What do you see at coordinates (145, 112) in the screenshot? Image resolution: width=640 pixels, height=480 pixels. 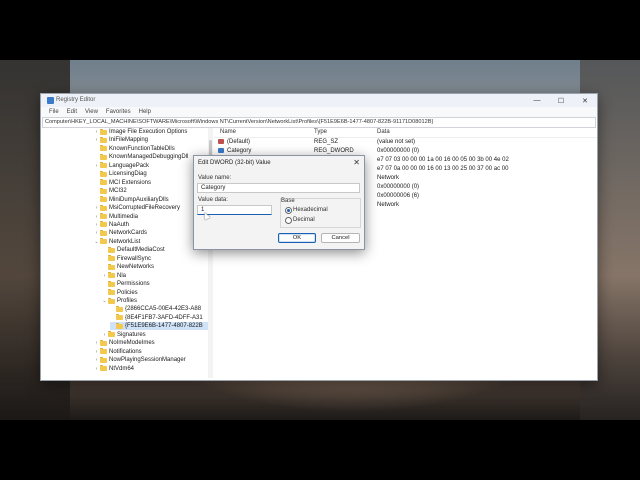 I see `menu-help: Help` at bounding box center [145, 112].